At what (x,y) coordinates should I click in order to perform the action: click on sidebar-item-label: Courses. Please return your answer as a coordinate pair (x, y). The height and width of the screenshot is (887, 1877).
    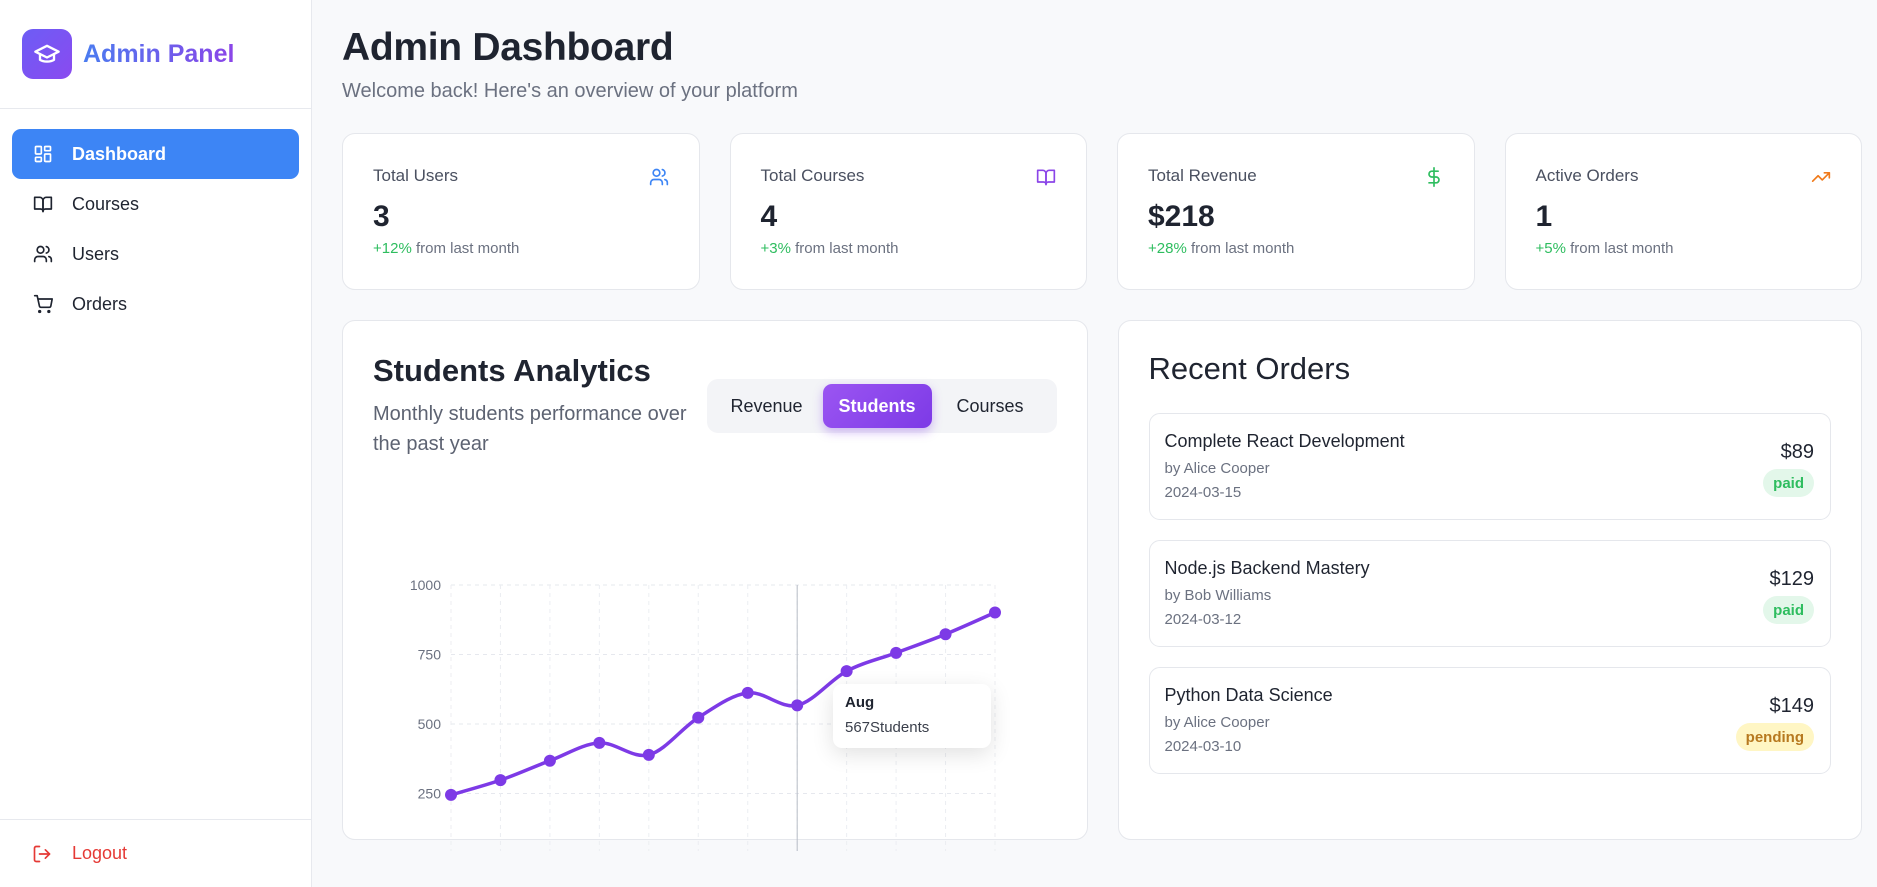
    Looking at the image, I should click on (106, 203).